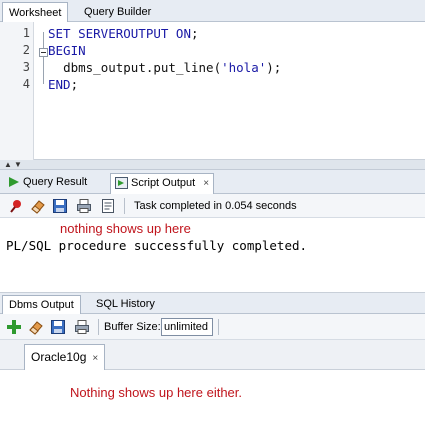 This screenshot has width=425, height=443. Describe the element at coordinates (55, 182) in the screenshot. I see `tab-label: Query Result` at that location.